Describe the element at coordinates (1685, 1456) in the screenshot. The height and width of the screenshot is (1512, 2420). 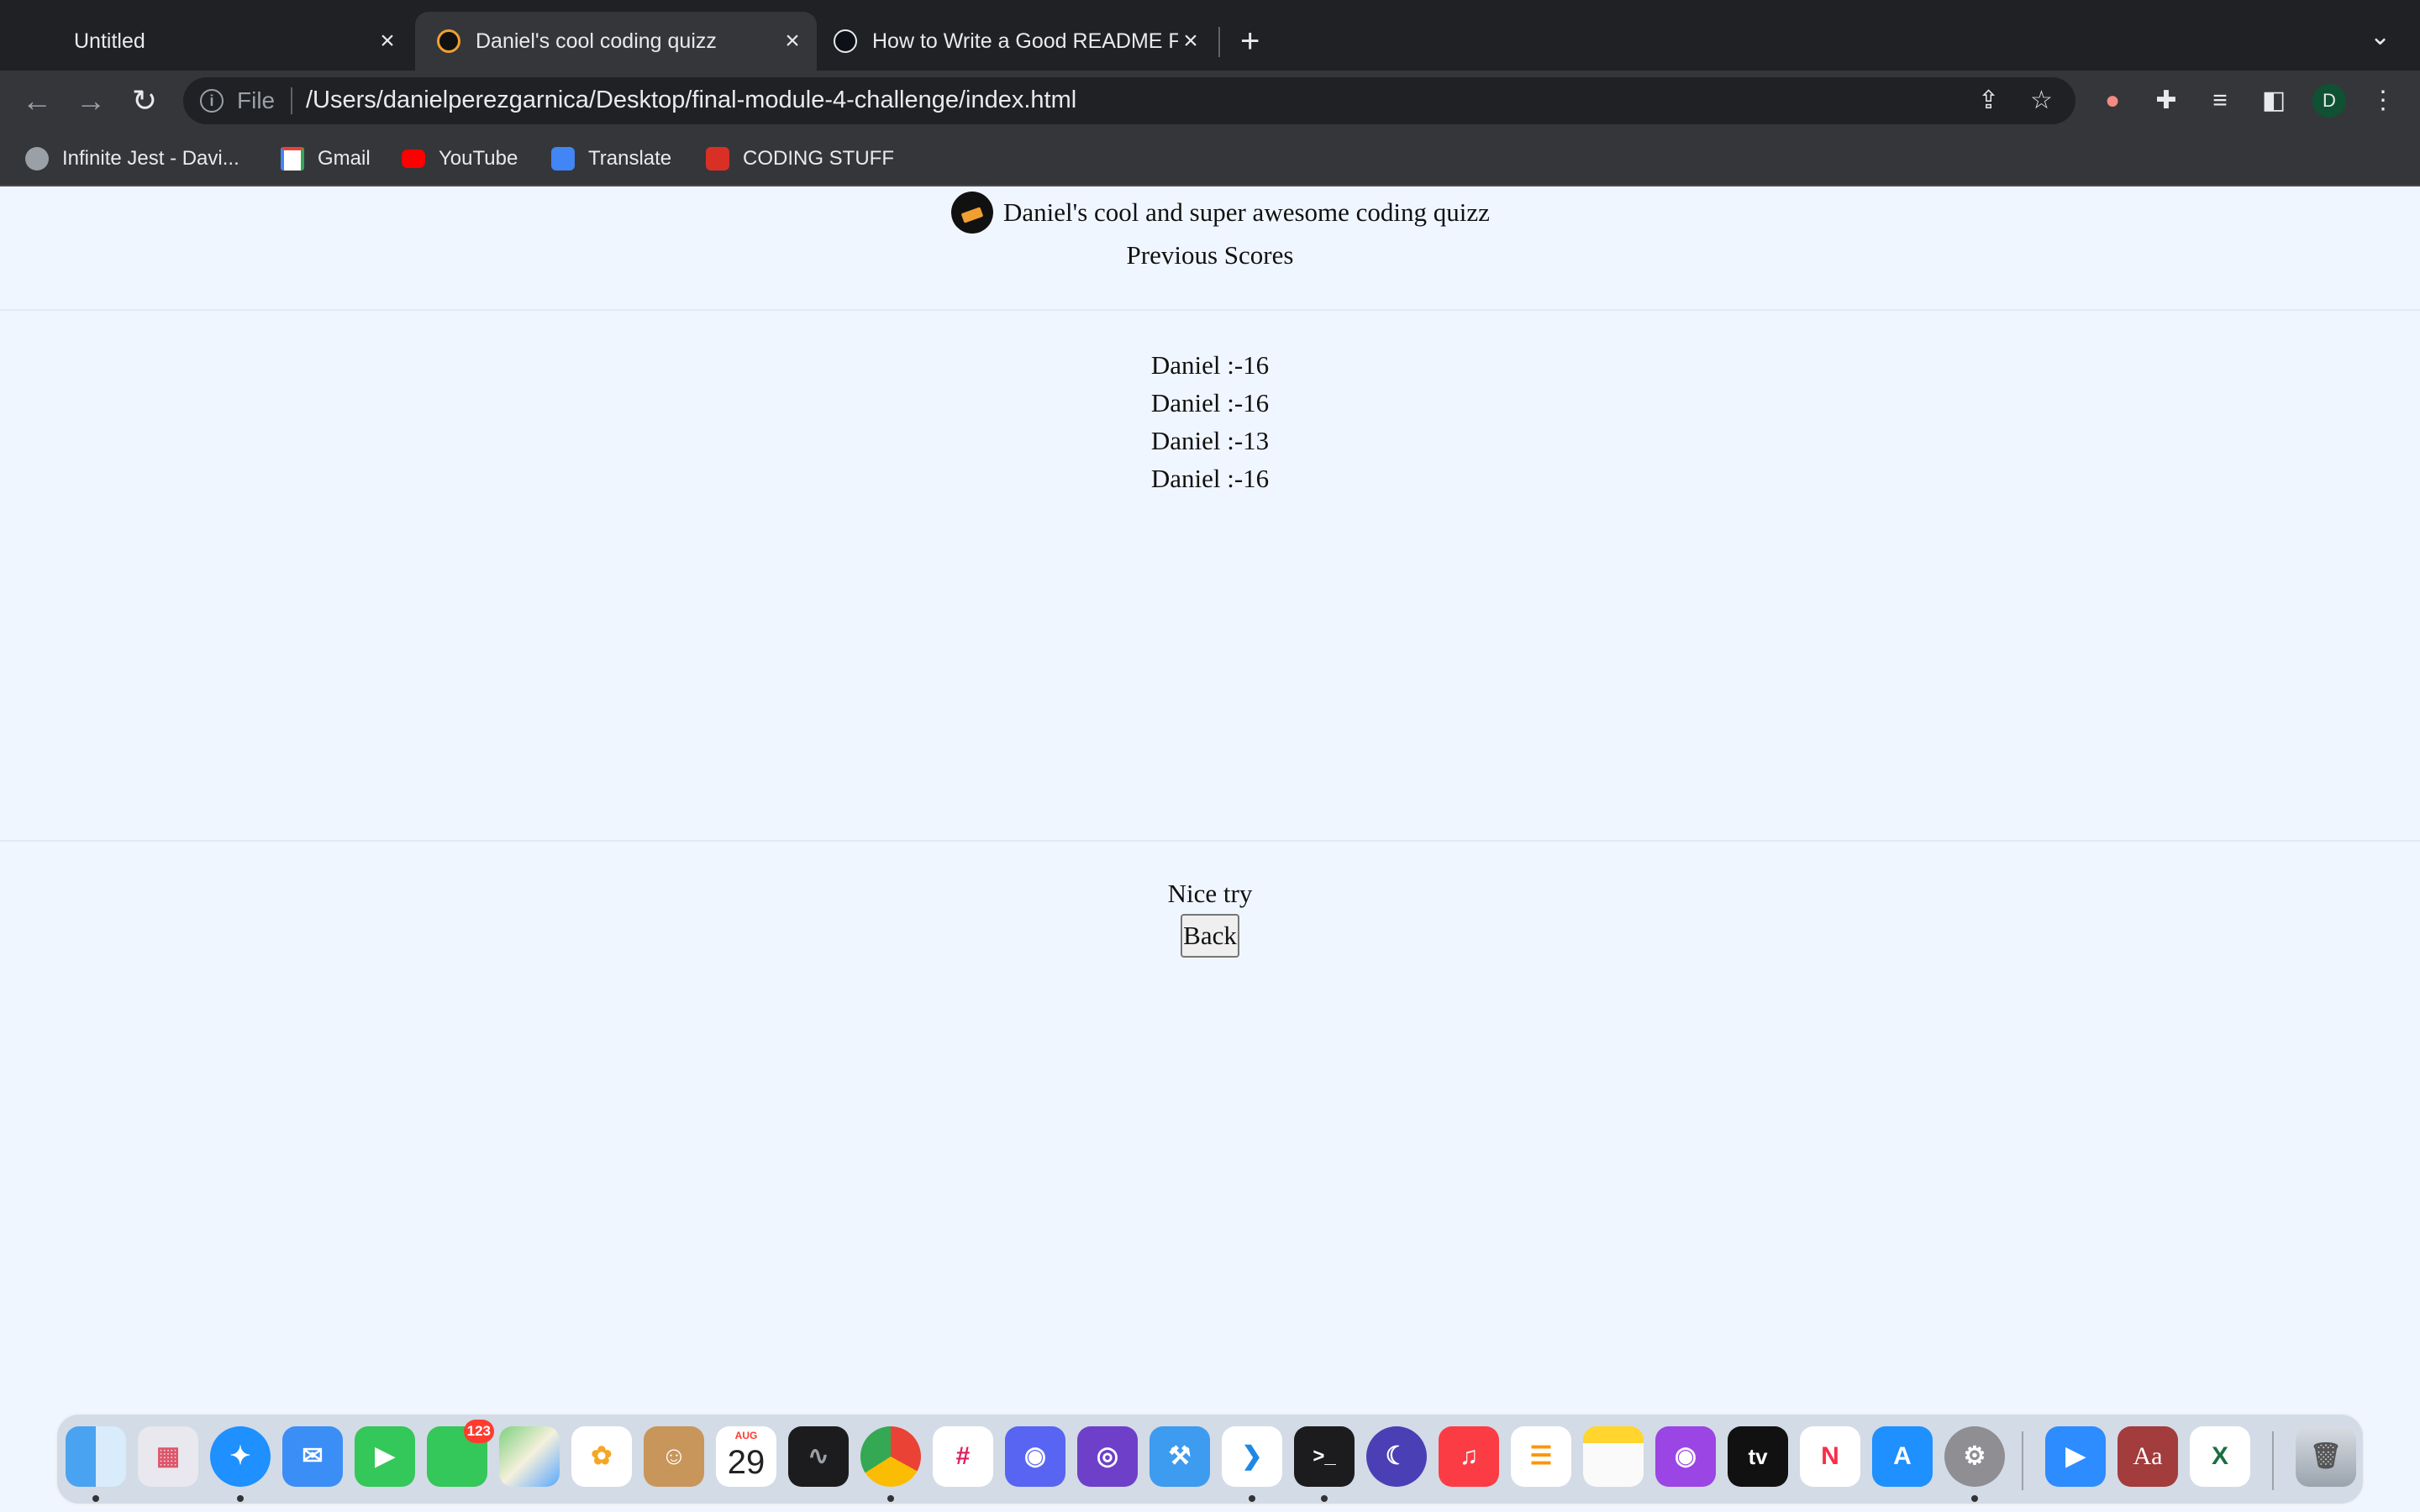
I see `podcasts-icon: ◉` at that location.